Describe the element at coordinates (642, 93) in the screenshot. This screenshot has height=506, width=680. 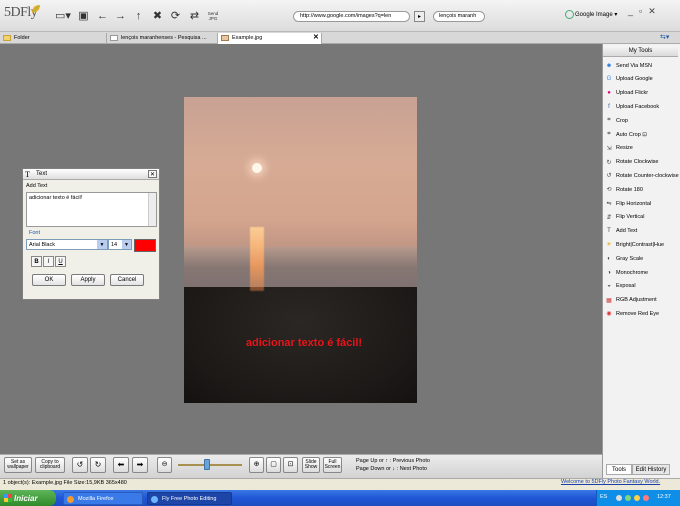
I see `tool-item: ● Upload Flickr` at that location.